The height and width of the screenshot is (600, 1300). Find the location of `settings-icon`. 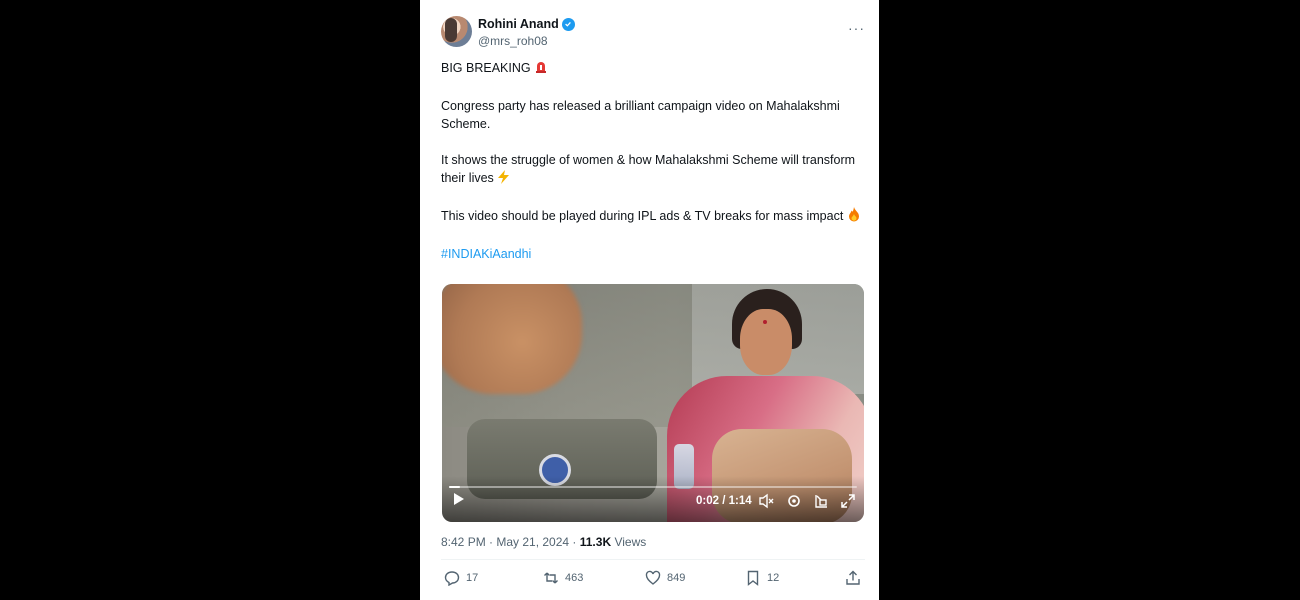

settings-icon is located at coordinates (794, 501).